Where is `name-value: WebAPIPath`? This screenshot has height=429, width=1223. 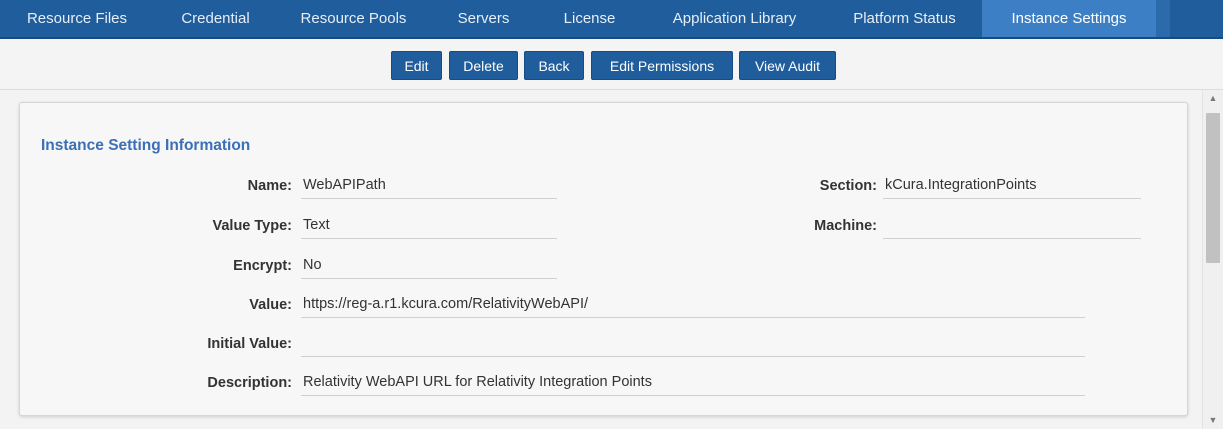
name-value: WebAPIPath is located at coordinates (429, 185).